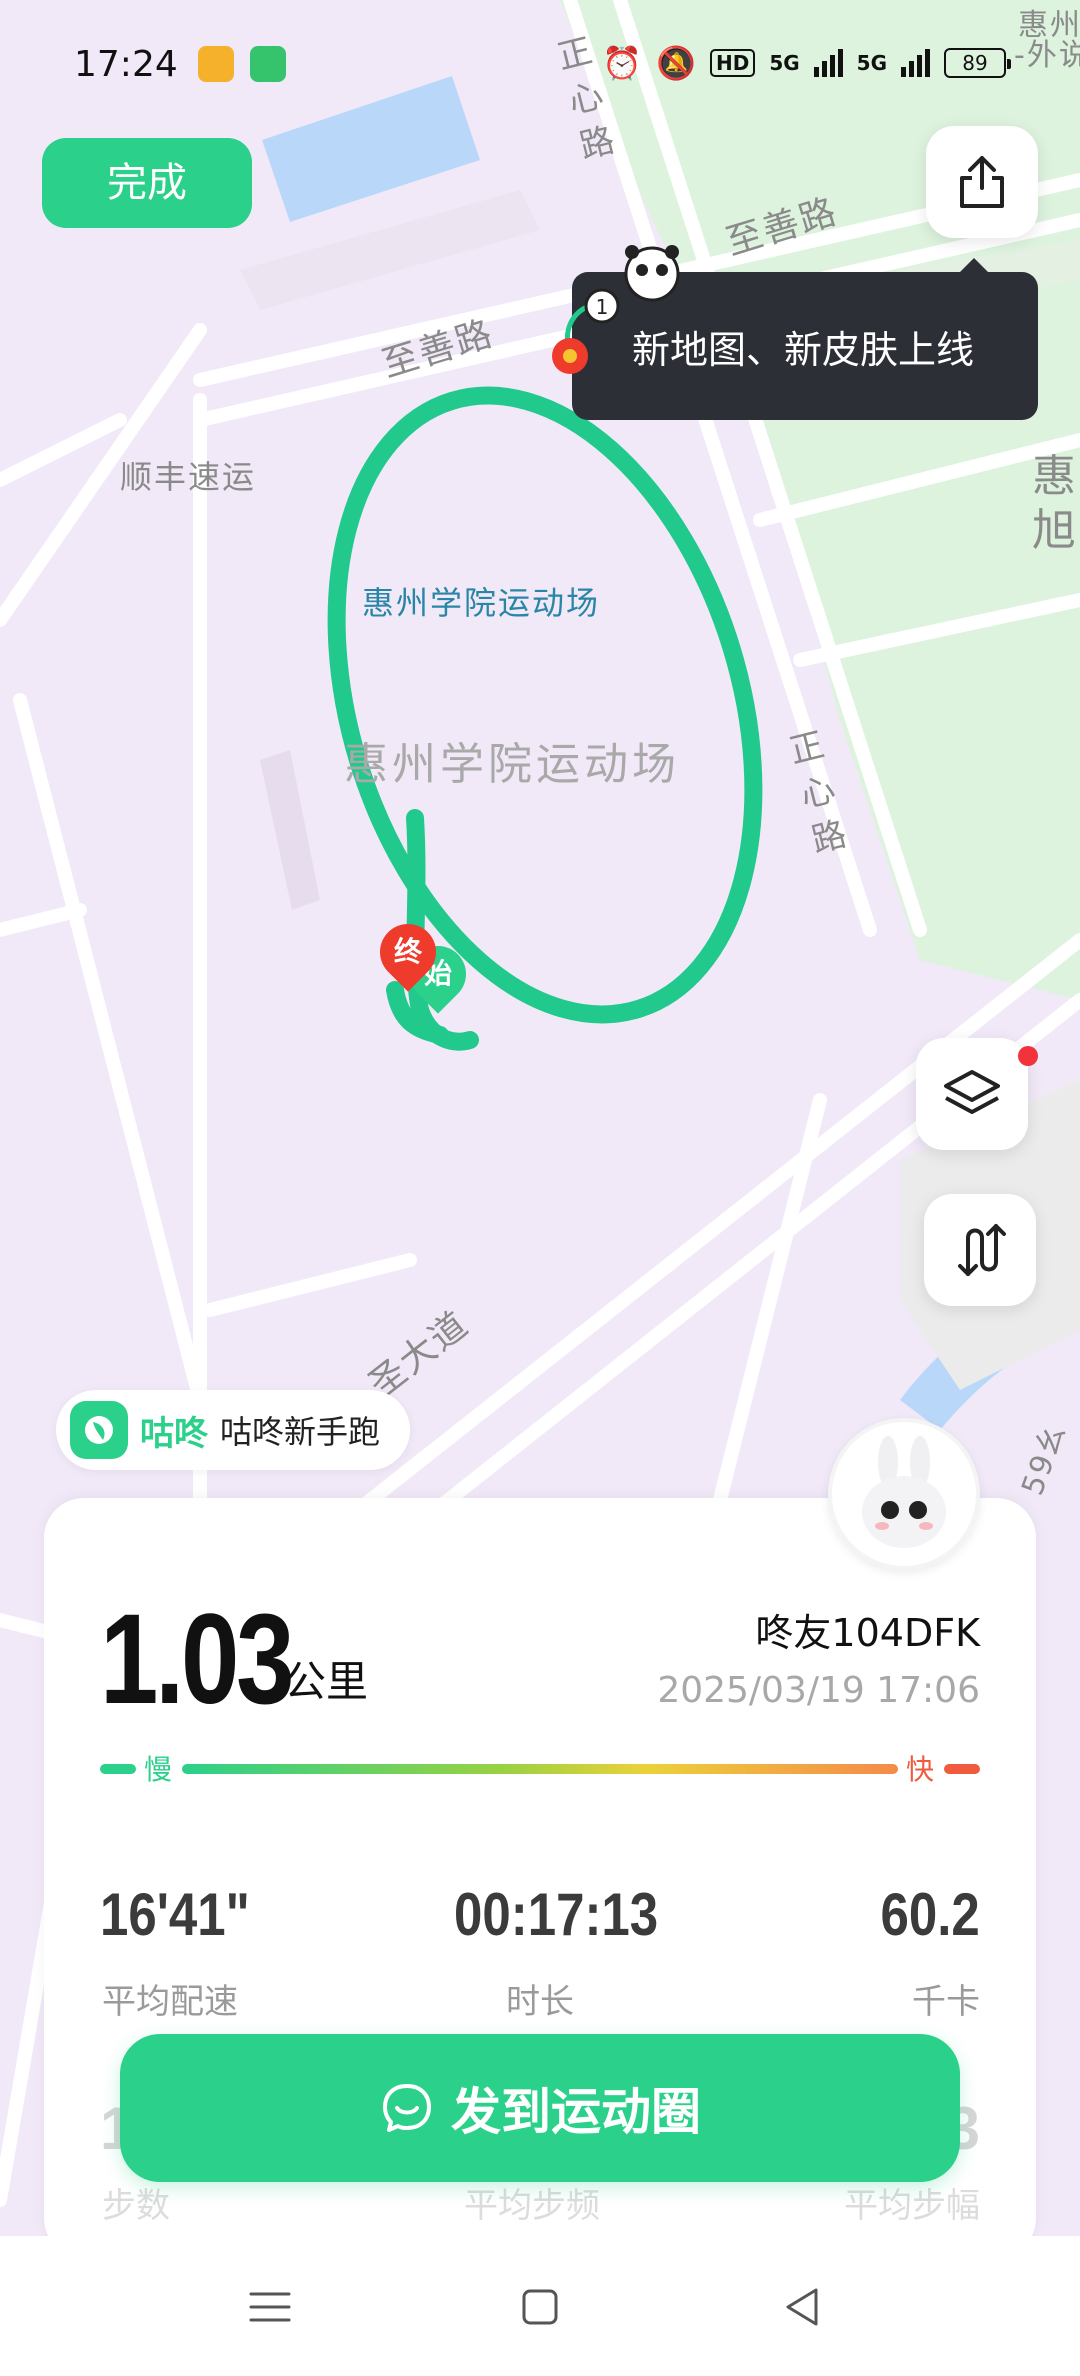 The image size is (1080, 2376). I want to click on route-toggle-button, so click(980, 1250).